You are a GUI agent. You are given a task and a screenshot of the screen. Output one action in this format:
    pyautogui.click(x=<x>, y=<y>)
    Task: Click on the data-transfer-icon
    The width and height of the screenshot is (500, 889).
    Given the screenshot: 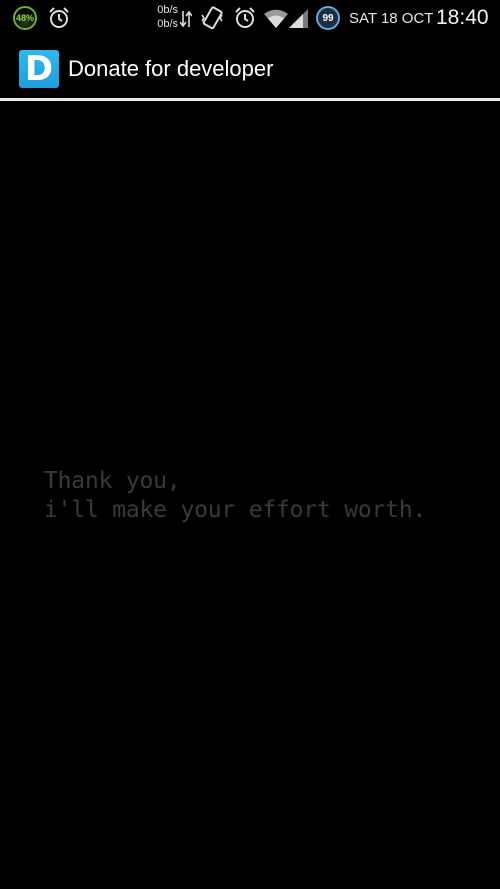 What is the action you would take?
    pyautogui.click(x=186, y=19)
    